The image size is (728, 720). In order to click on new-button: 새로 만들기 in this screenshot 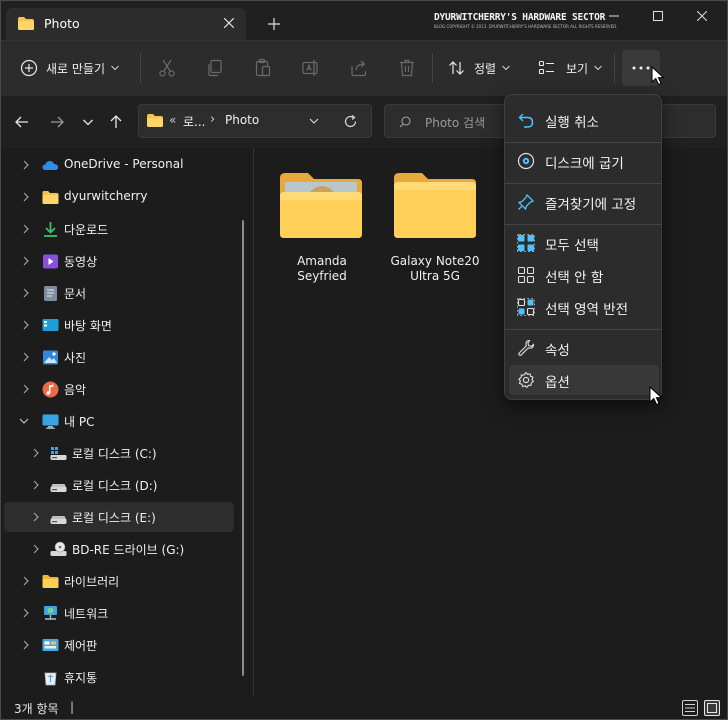, I will do `click(71, 68)`.